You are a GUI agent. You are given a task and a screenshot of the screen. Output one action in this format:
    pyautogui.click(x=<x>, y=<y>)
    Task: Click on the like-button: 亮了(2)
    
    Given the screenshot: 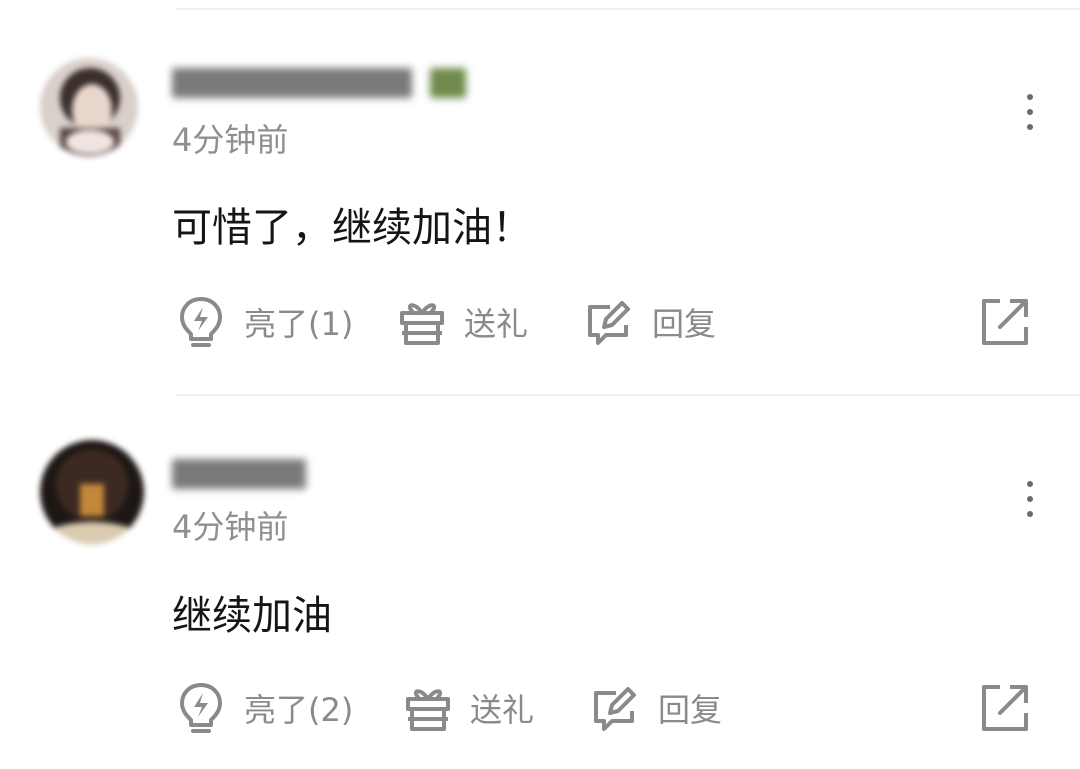 What is the action you would take?
    pyautogui.click(x=264, y=708)
    